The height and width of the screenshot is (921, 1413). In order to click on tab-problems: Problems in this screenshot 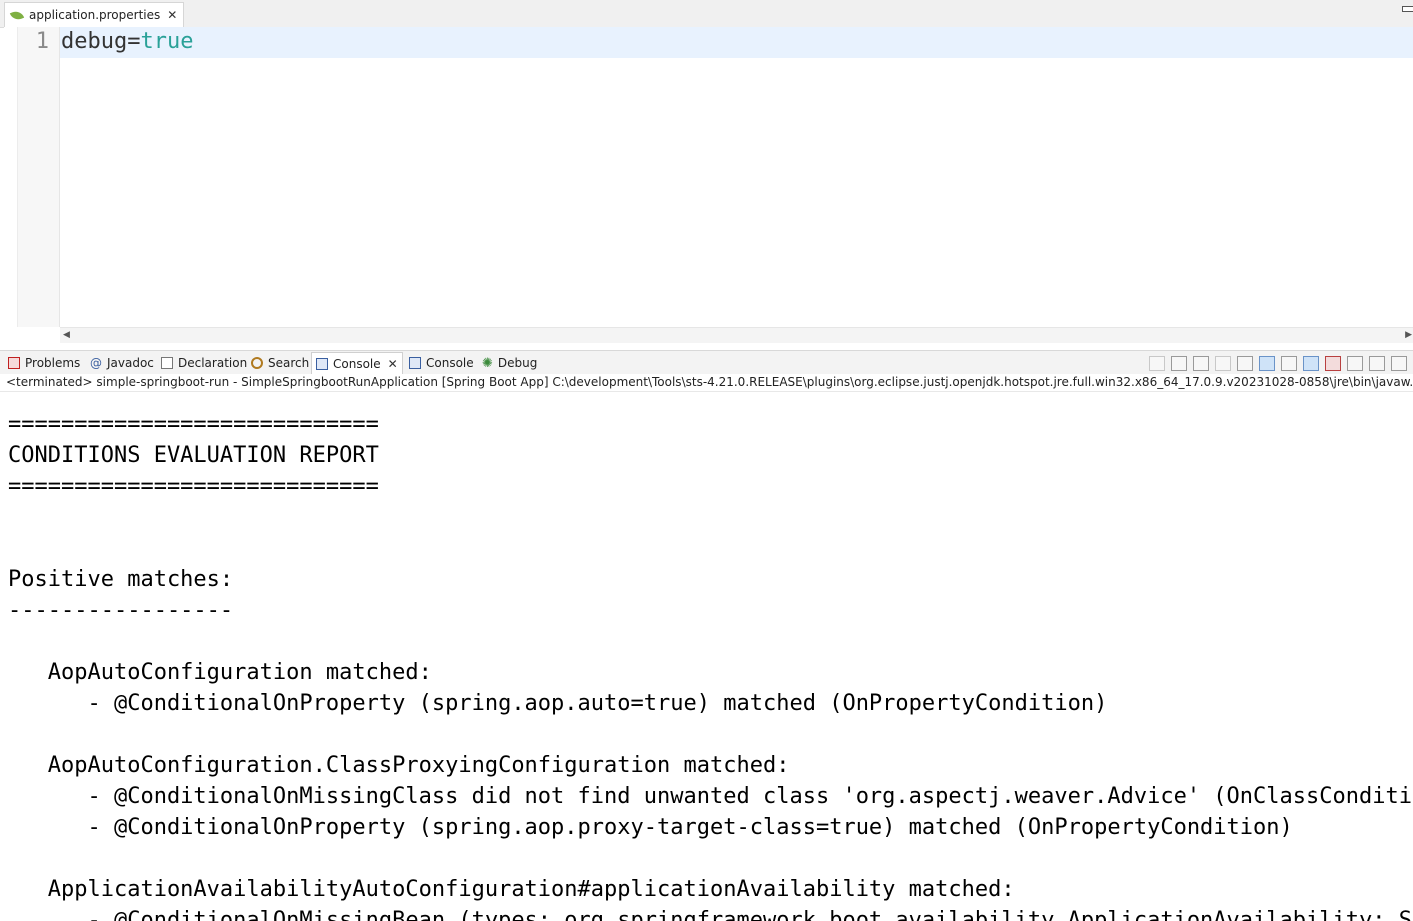, I will do `click(44, 363)`.